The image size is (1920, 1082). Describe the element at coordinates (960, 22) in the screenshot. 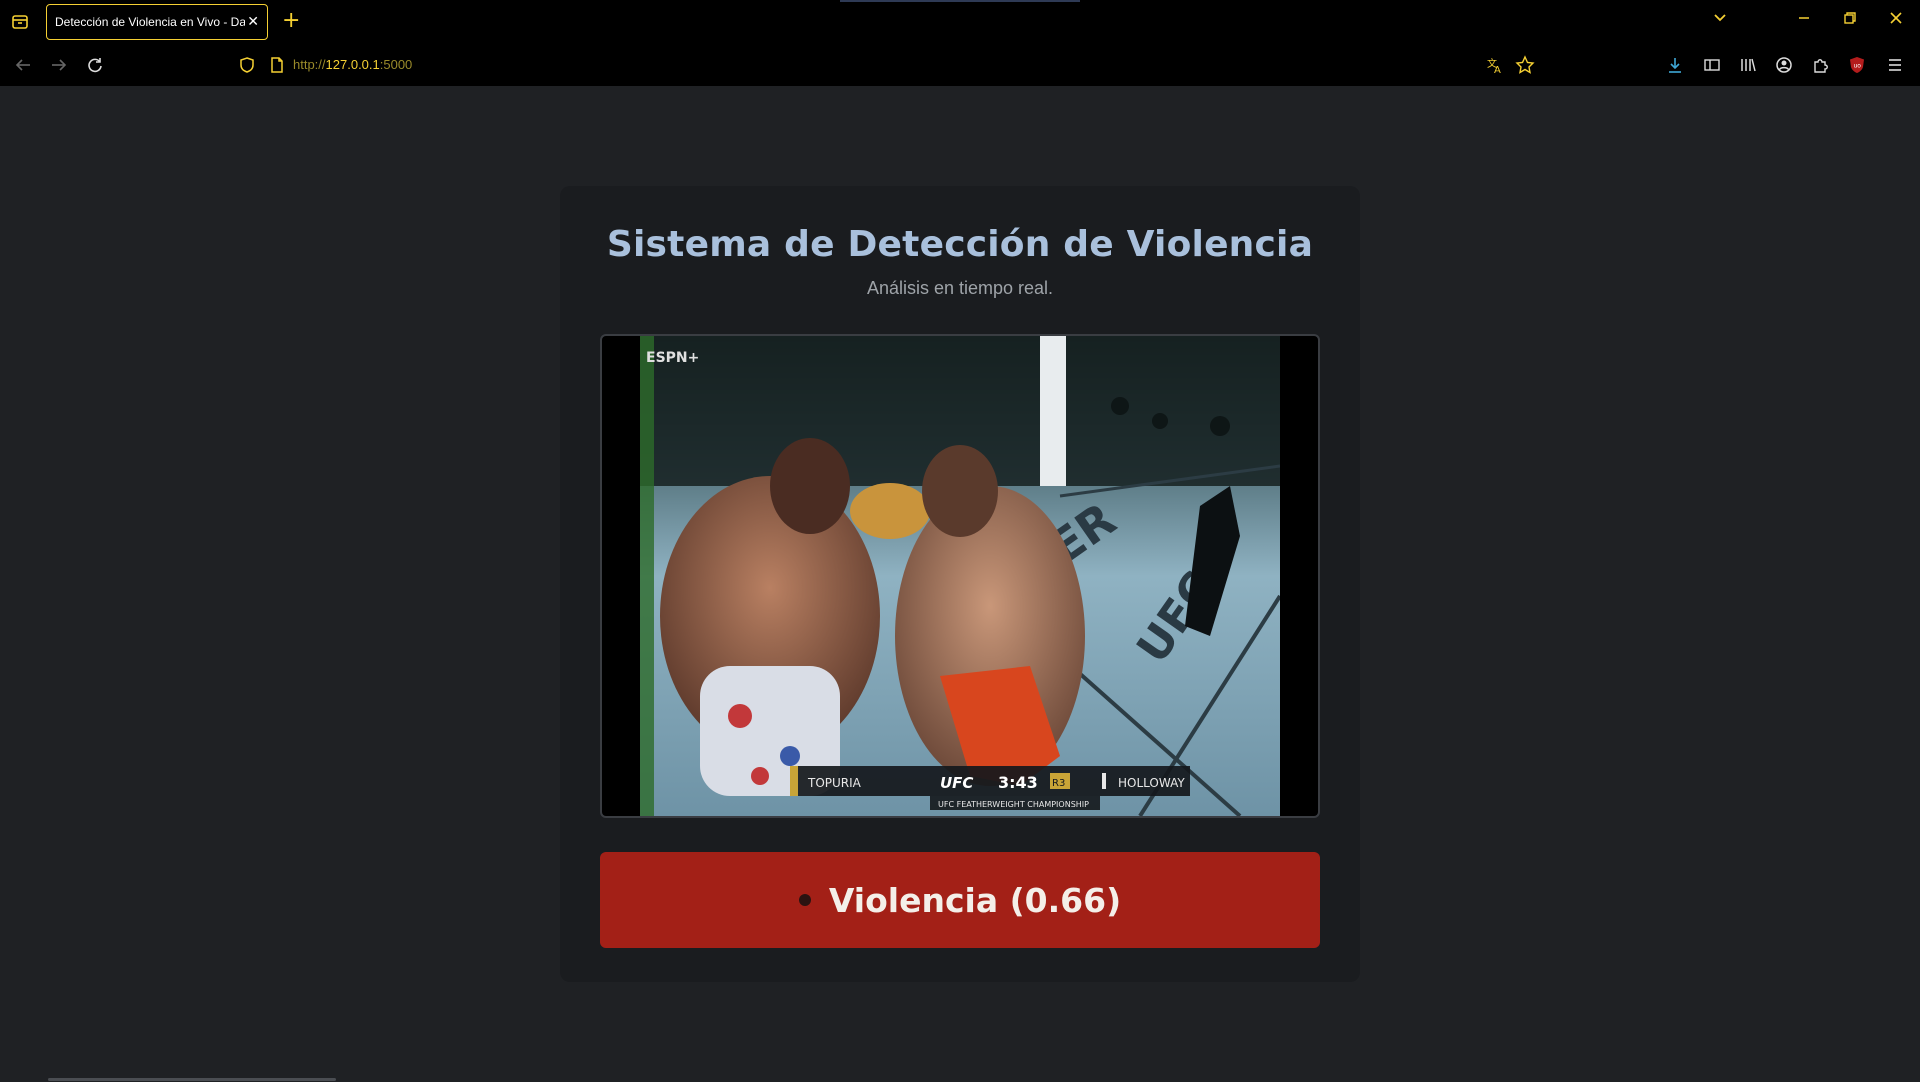

I see `tab-bar: Detección de Violencia en Vivo - Da ✕ +` at that location.